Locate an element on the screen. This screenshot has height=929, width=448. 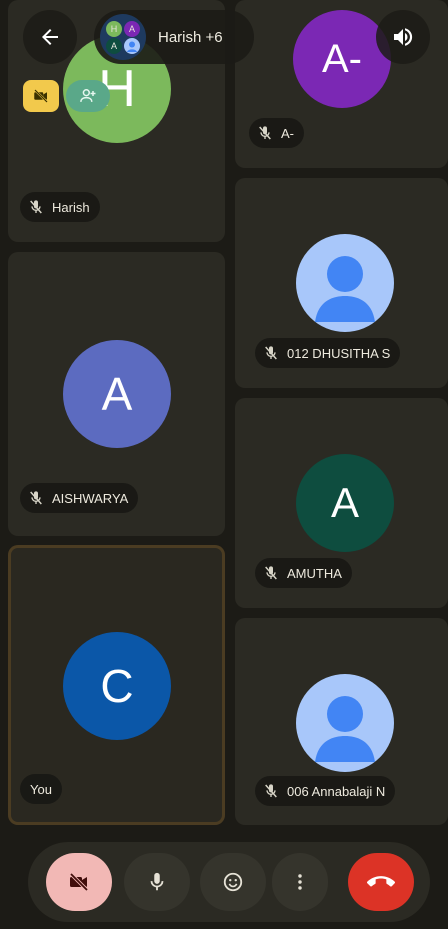
call-end-icon is located at coordinates (381, 881).